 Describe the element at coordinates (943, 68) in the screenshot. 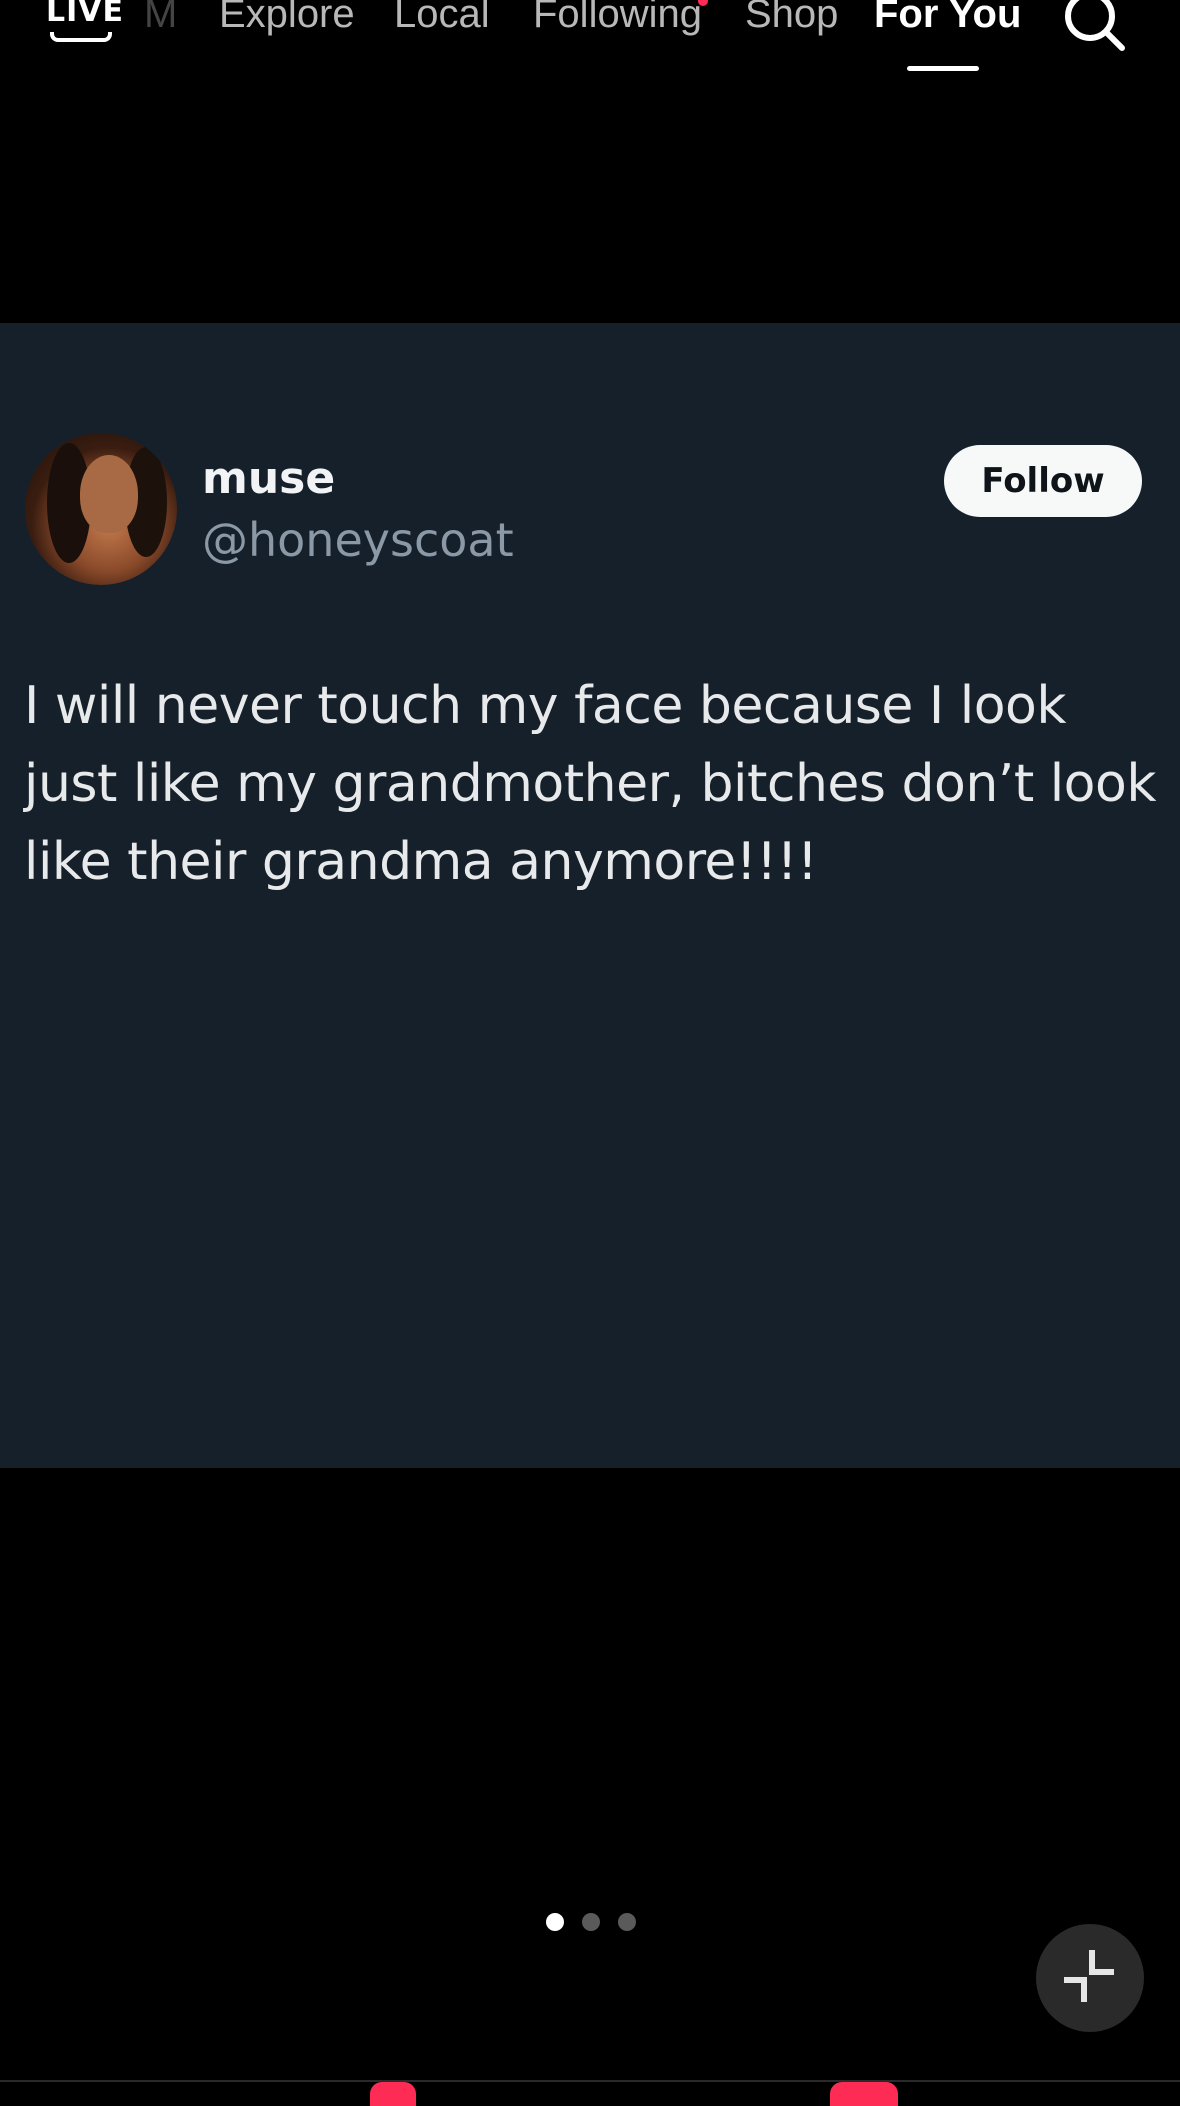

I see `active-tab-indicator` at that location.